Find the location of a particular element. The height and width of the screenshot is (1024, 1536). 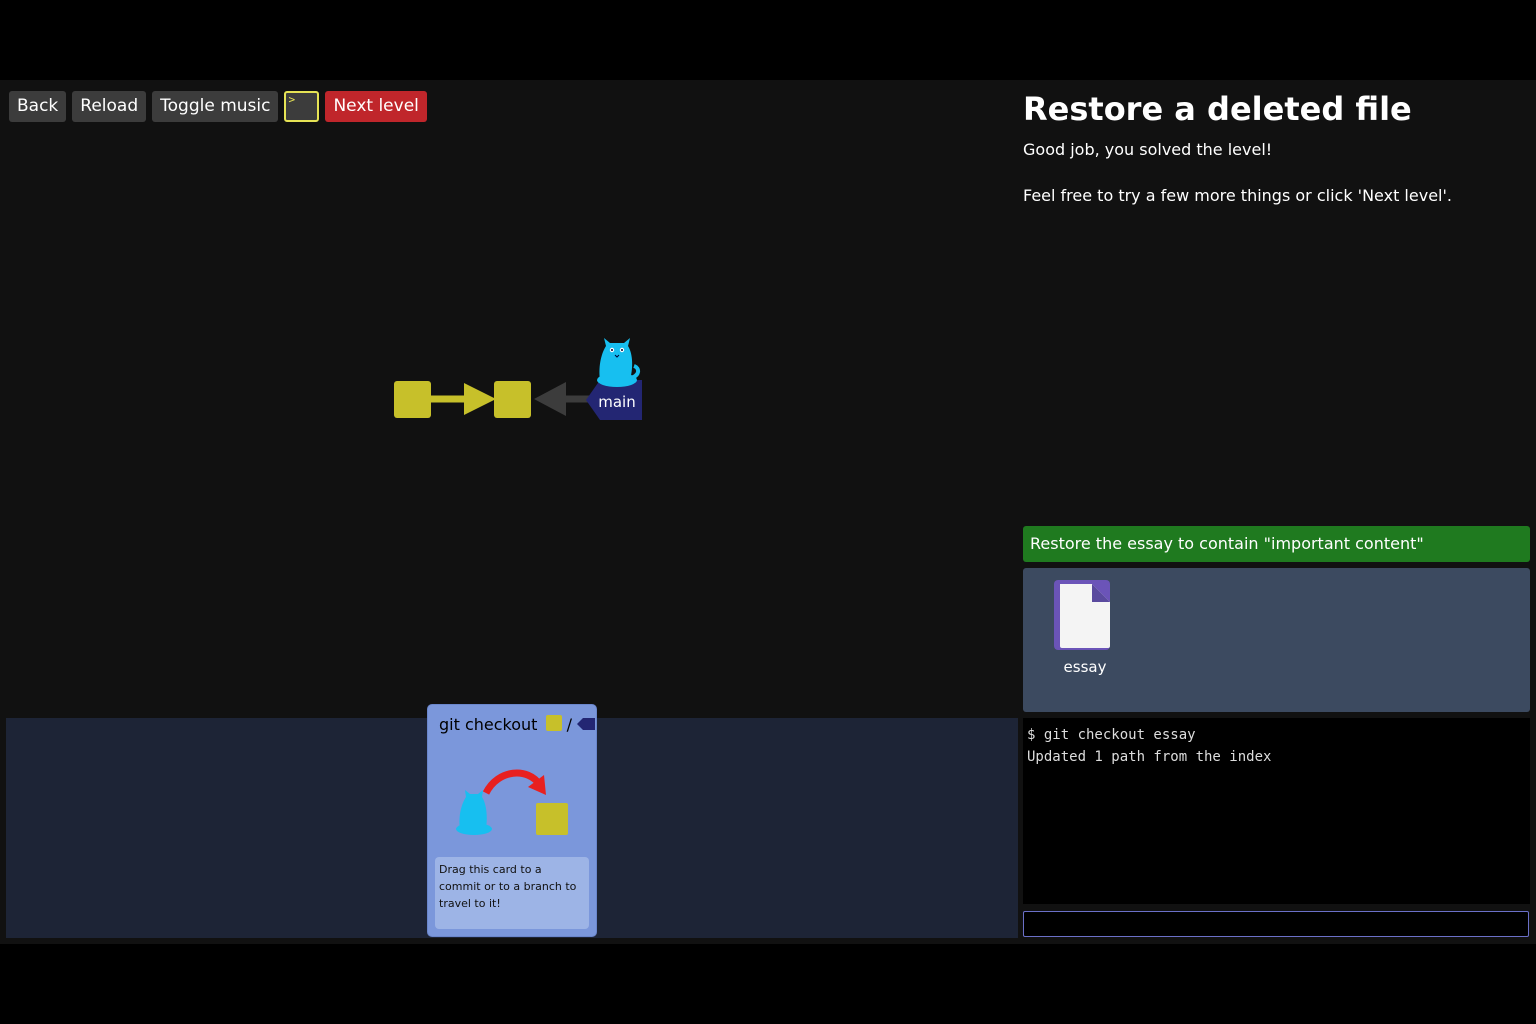

cat-head-icon is located at coordinates (619, 362).